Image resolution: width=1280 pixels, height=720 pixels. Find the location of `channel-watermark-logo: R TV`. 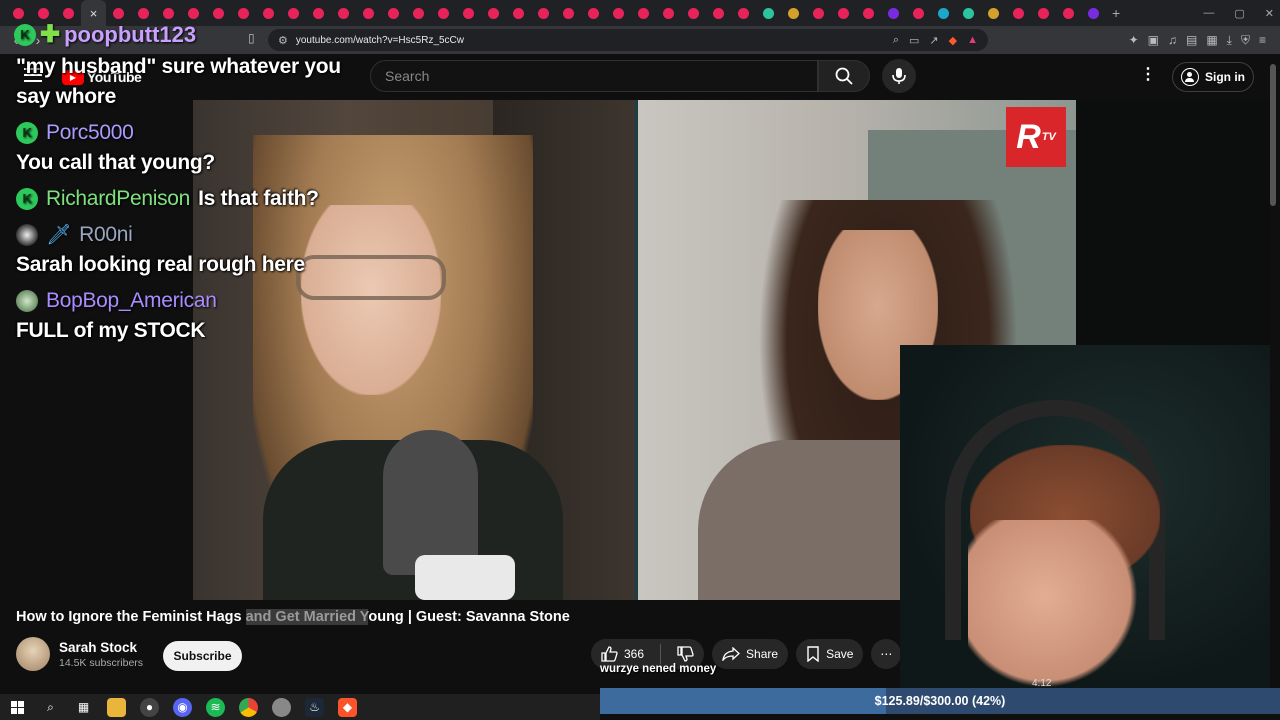

channel-watermark-logo: R TV is located at coordinates (1036, 137).